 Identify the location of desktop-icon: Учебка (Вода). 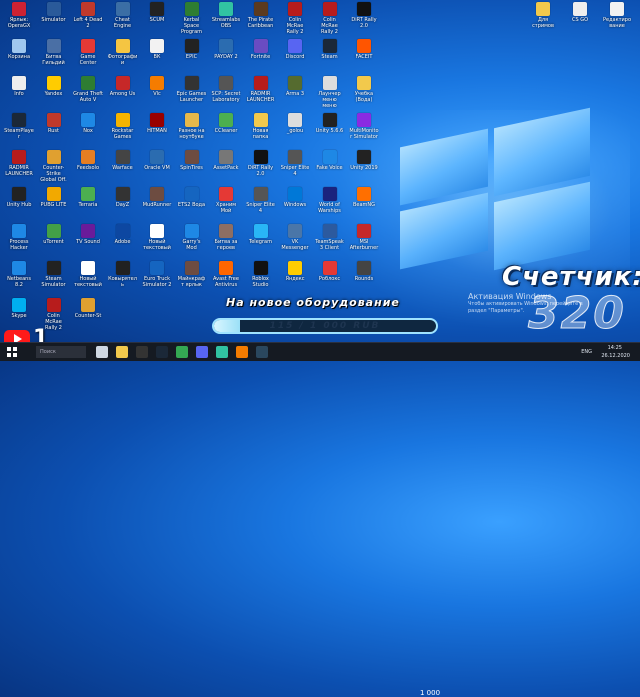
(364, 95).